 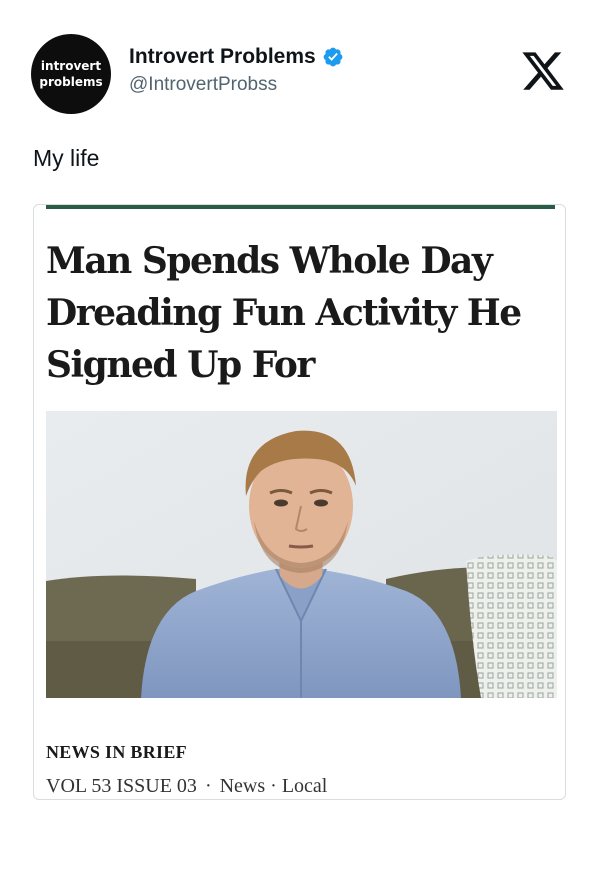 I want to click on x-logo-icon, so click(x=543, y=71).